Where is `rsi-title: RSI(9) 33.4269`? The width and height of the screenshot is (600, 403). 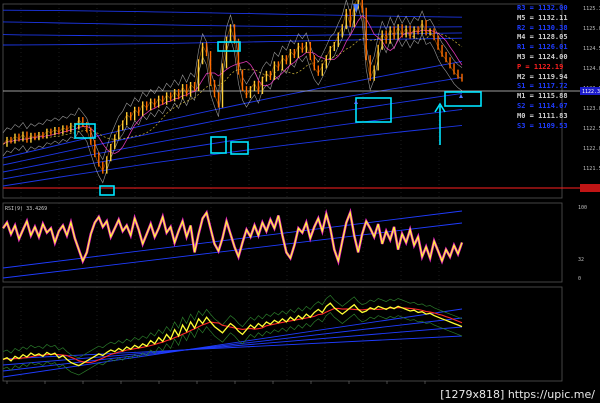
rsi-title: RSI(9) 33.4269 is located at coordinates (26, 209).